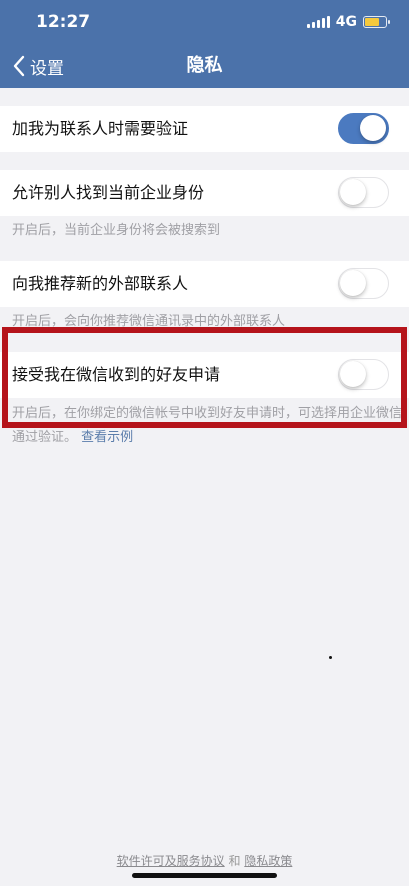  I want to click on find-by-identity-hint: 开启后，当前企业身份将会被搜索到, so click(116, 230).